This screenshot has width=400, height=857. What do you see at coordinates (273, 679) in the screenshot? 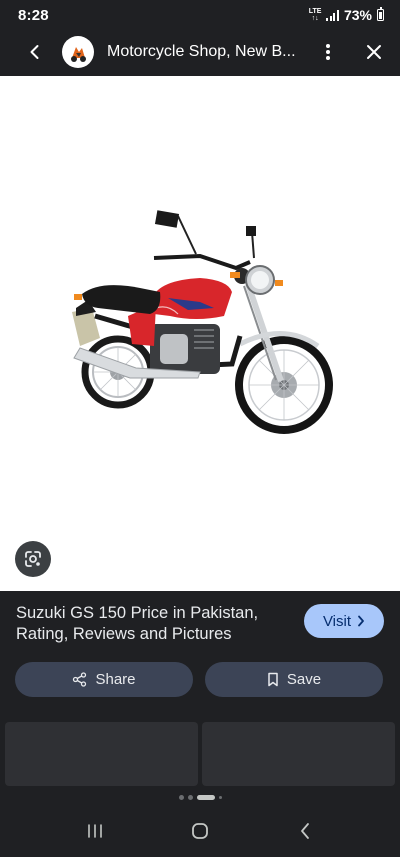
I see `bookmark-icon` at bounding box center [273, 679].